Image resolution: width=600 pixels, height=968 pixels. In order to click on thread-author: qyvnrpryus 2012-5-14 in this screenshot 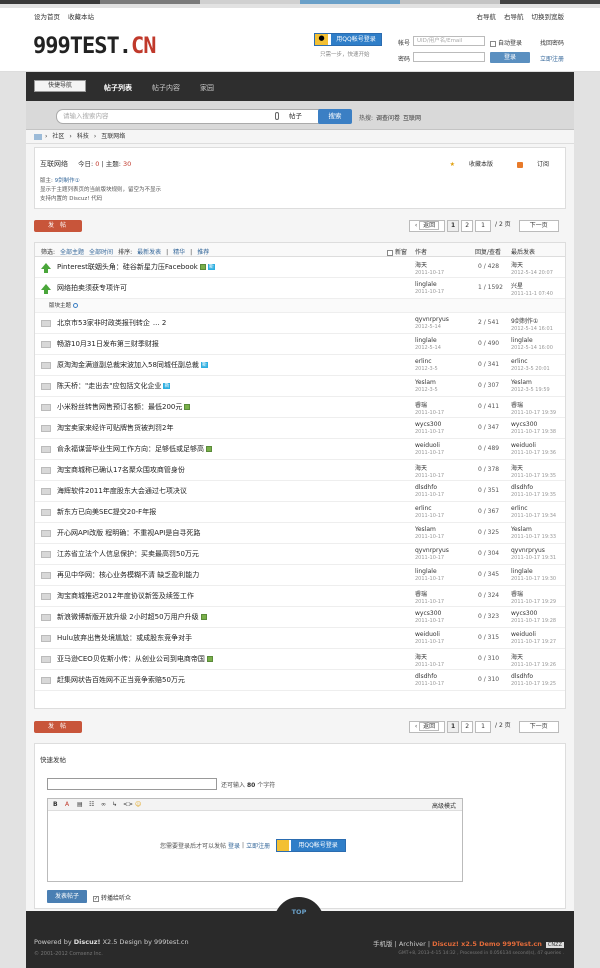, I will do `click(432, 323)`.